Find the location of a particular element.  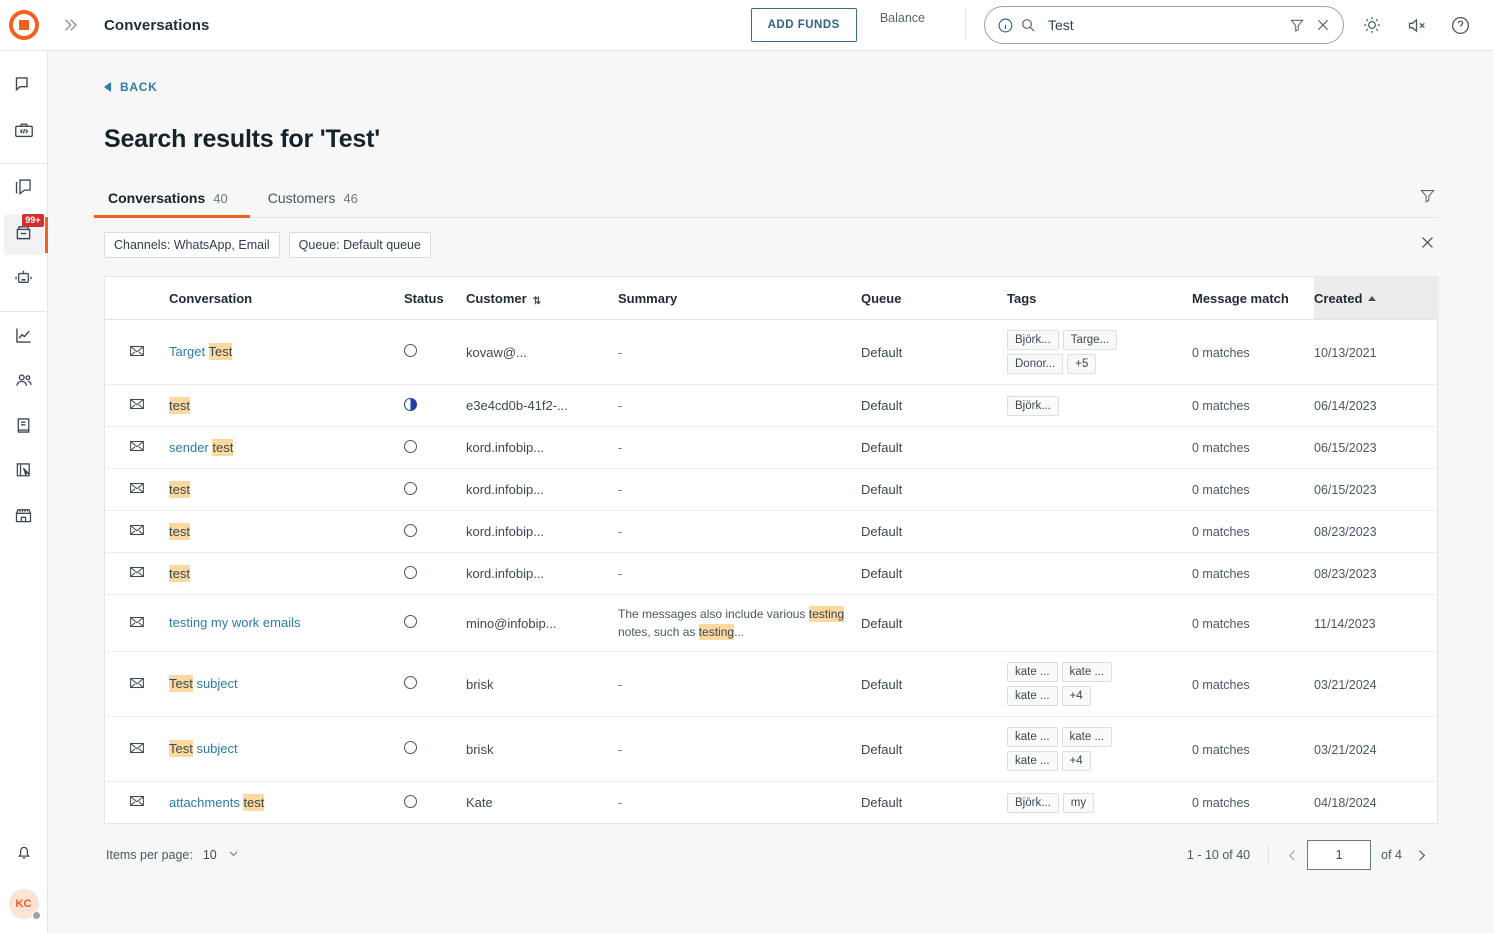

conversation-link: sender test is located at coordinates (201, 447).